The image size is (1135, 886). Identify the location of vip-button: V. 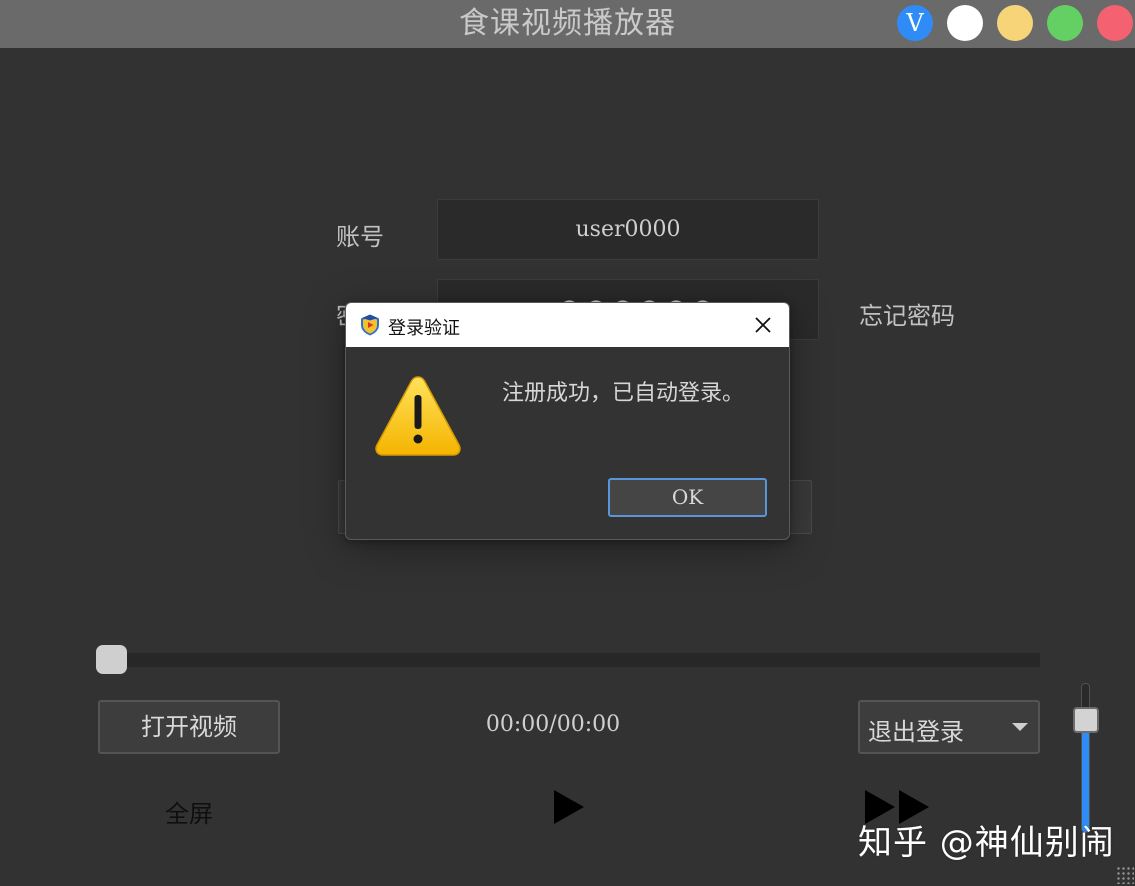
(915, 23).